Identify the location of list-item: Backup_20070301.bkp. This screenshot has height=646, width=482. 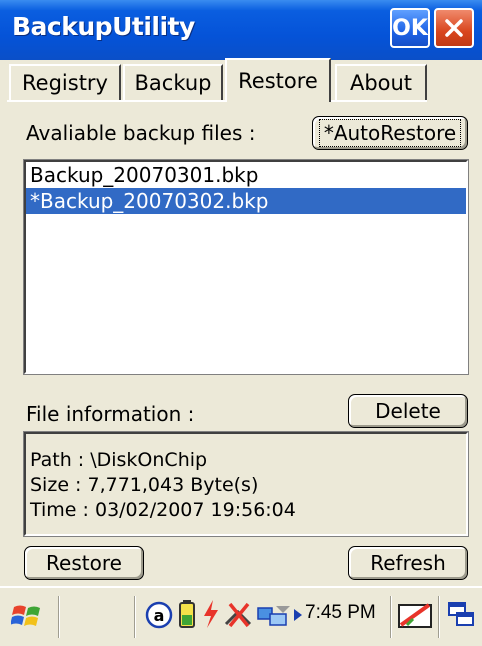
(246, 175).